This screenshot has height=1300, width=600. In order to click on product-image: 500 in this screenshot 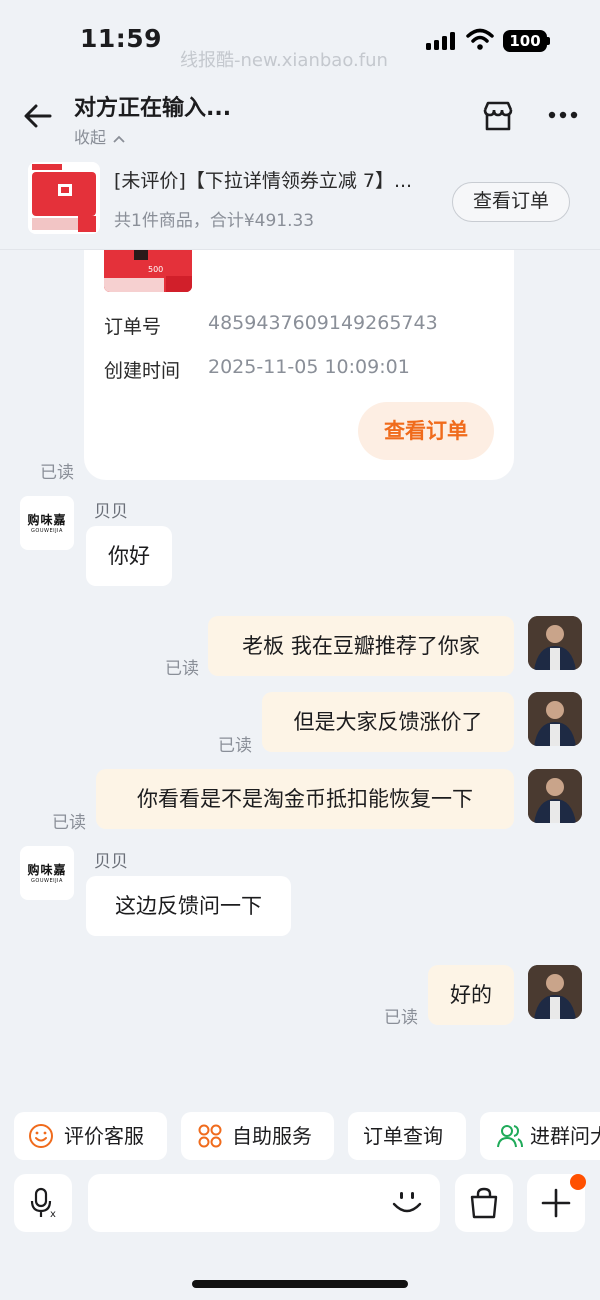, I will do `click(148, 271)`.